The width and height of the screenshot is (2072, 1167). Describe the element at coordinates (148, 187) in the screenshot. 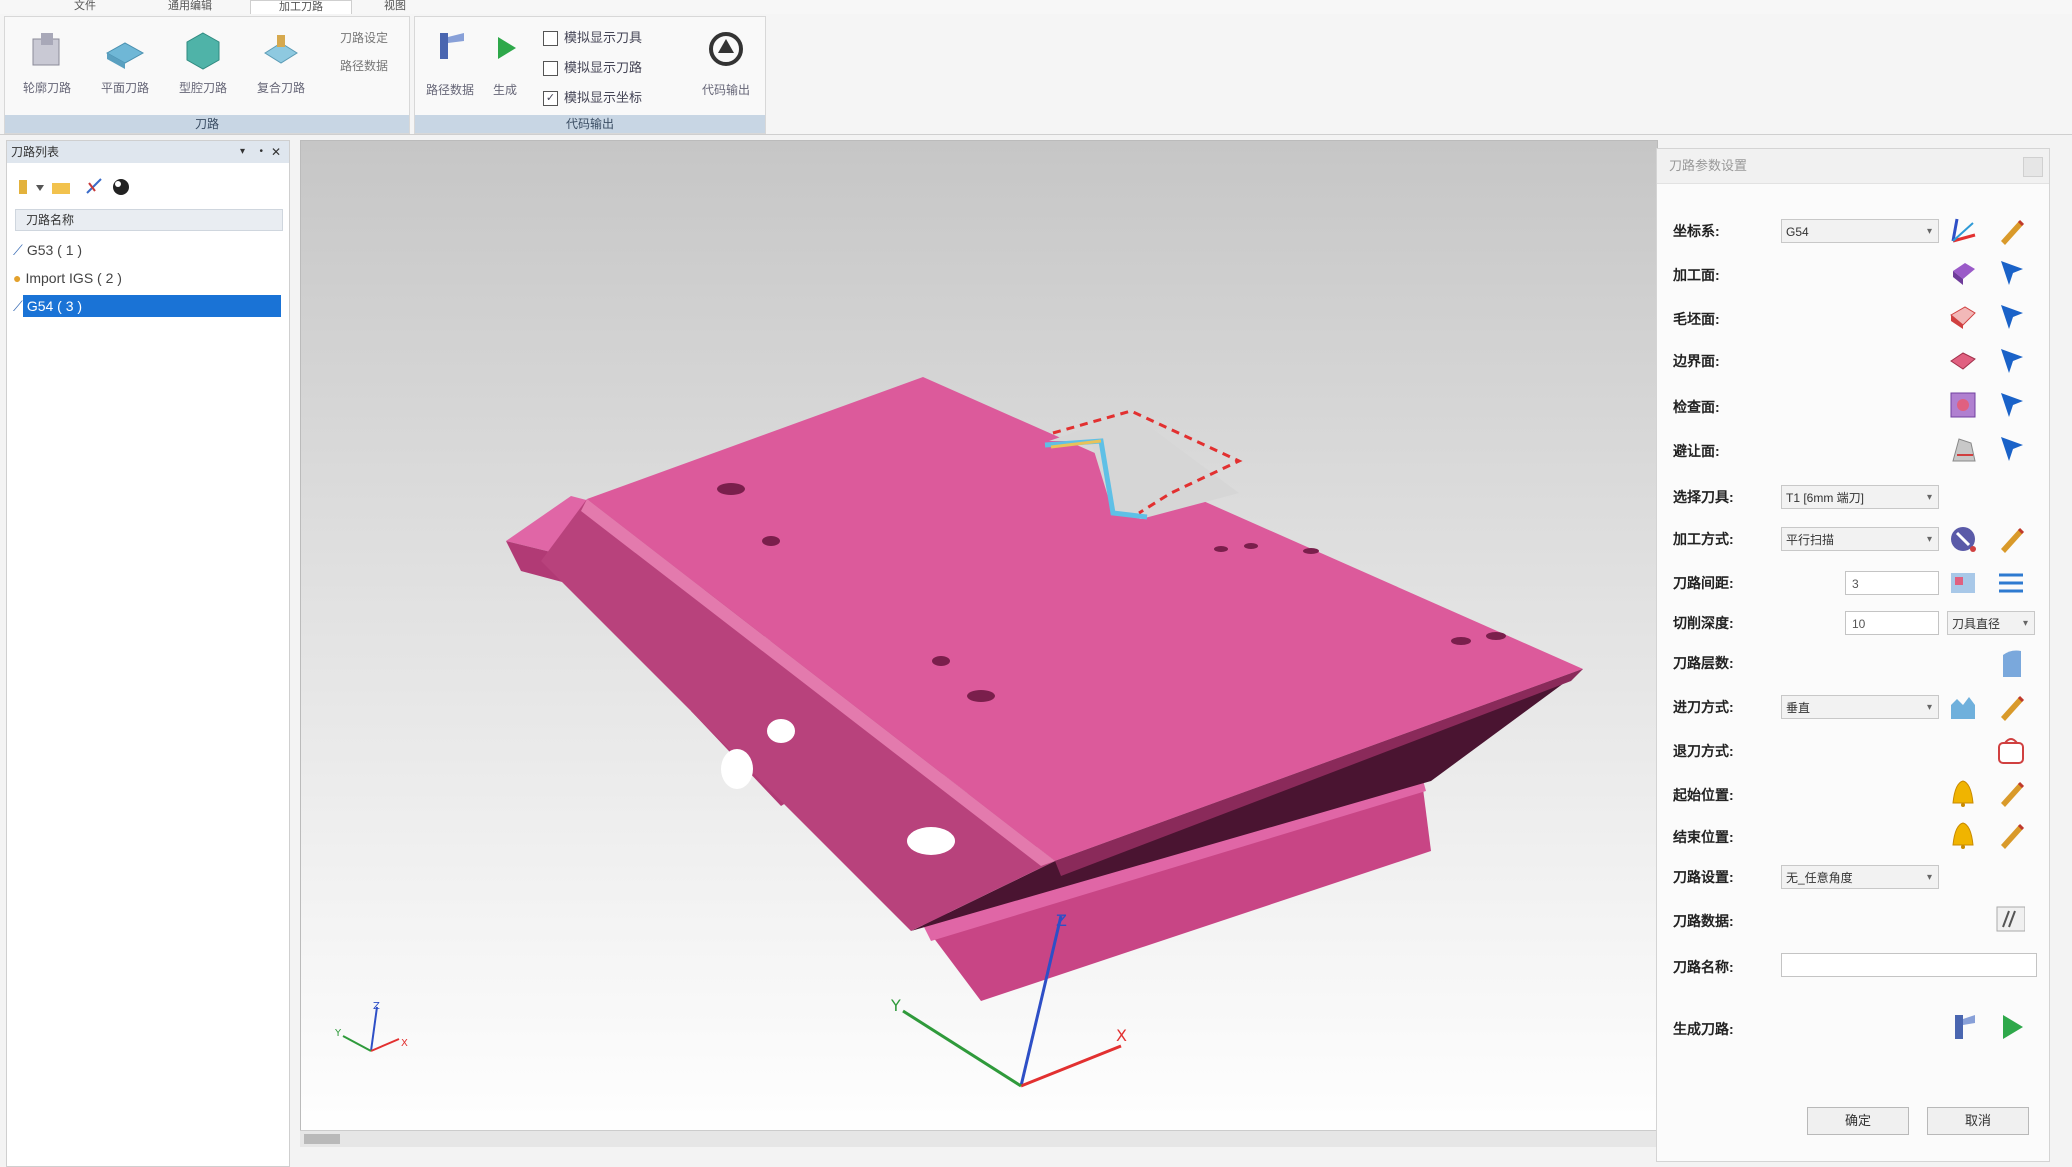

I see `panel-toolbar` at that location.